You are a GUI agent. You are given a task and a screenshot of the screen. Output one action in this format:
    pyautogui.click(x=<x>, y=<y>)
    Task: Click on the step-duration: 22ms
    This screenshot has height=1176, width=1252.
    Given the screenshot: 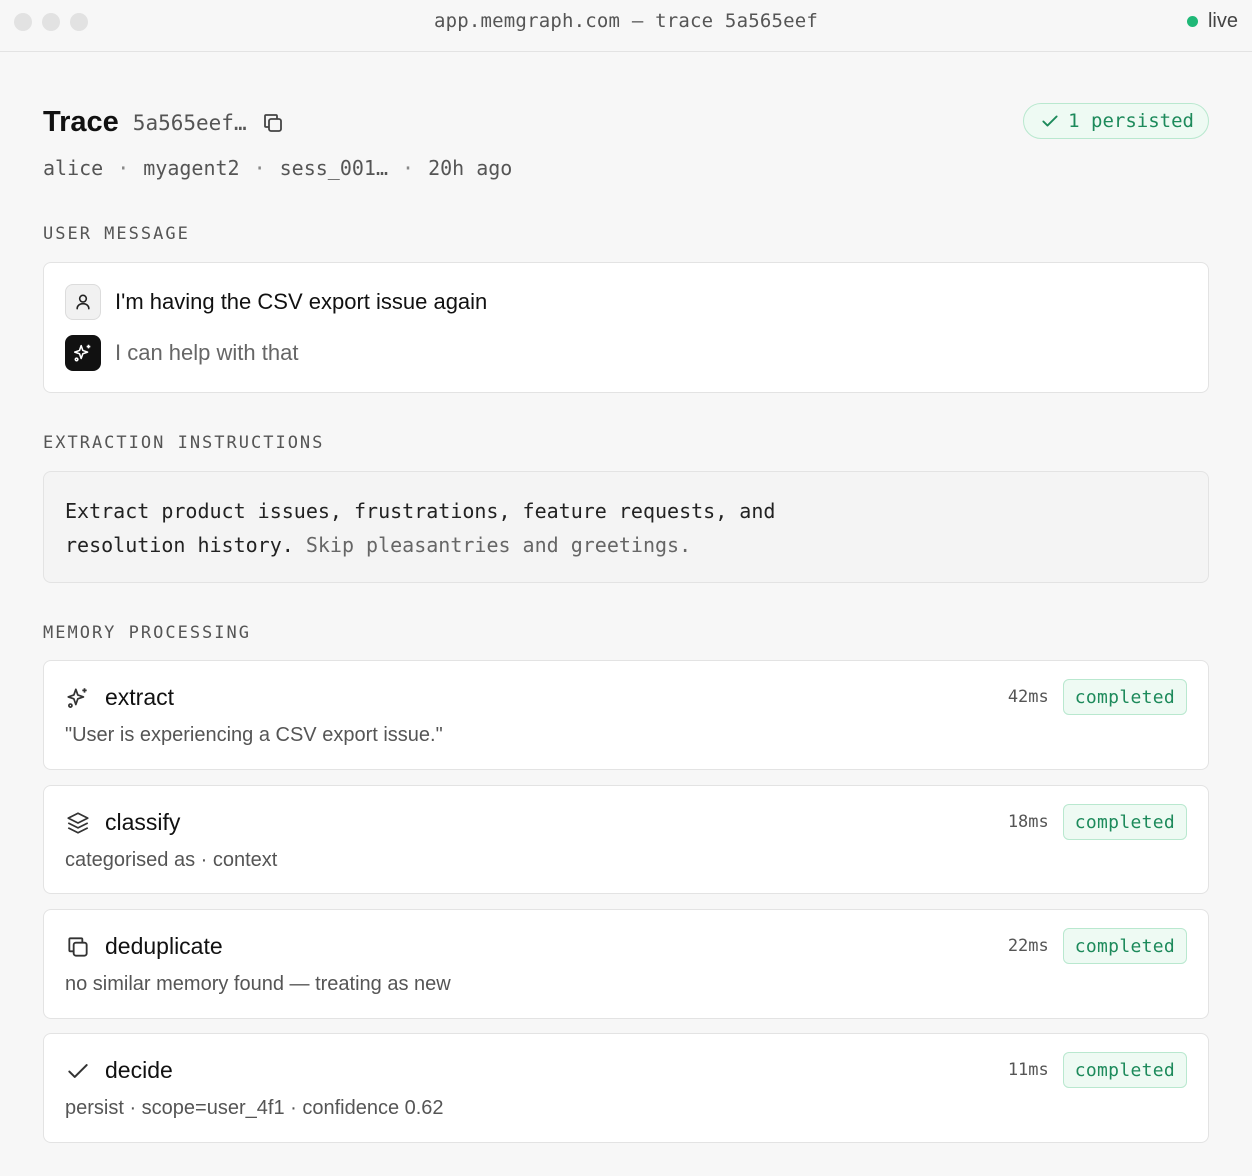 What is the action you would take?
    pyautogui.click(x=1028, y=946)
    